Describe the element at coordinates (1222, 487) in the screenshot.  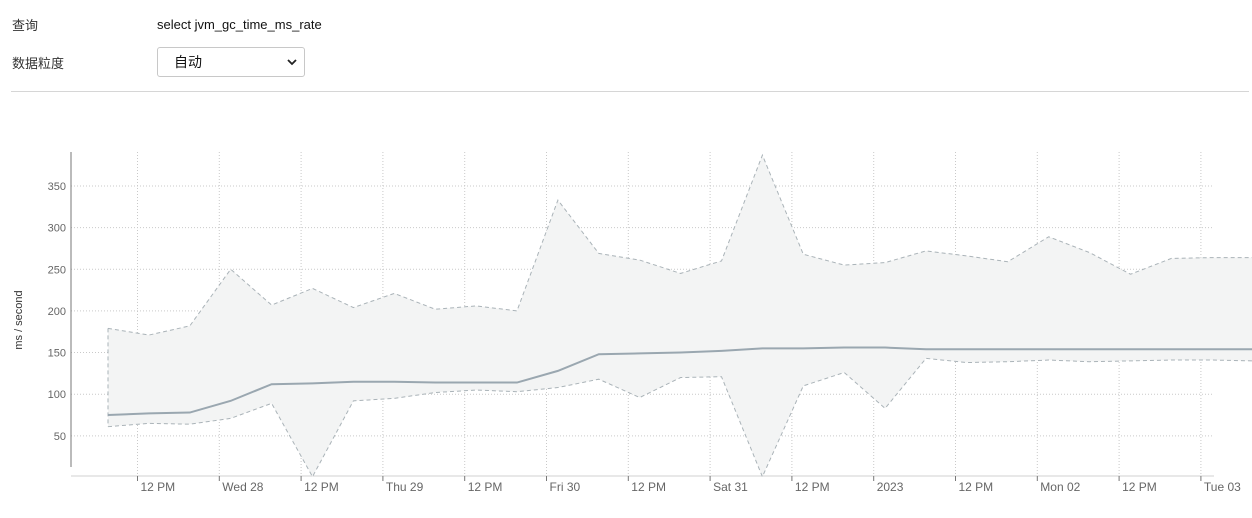
I see `x-tick-label: Tue 03` at that location.